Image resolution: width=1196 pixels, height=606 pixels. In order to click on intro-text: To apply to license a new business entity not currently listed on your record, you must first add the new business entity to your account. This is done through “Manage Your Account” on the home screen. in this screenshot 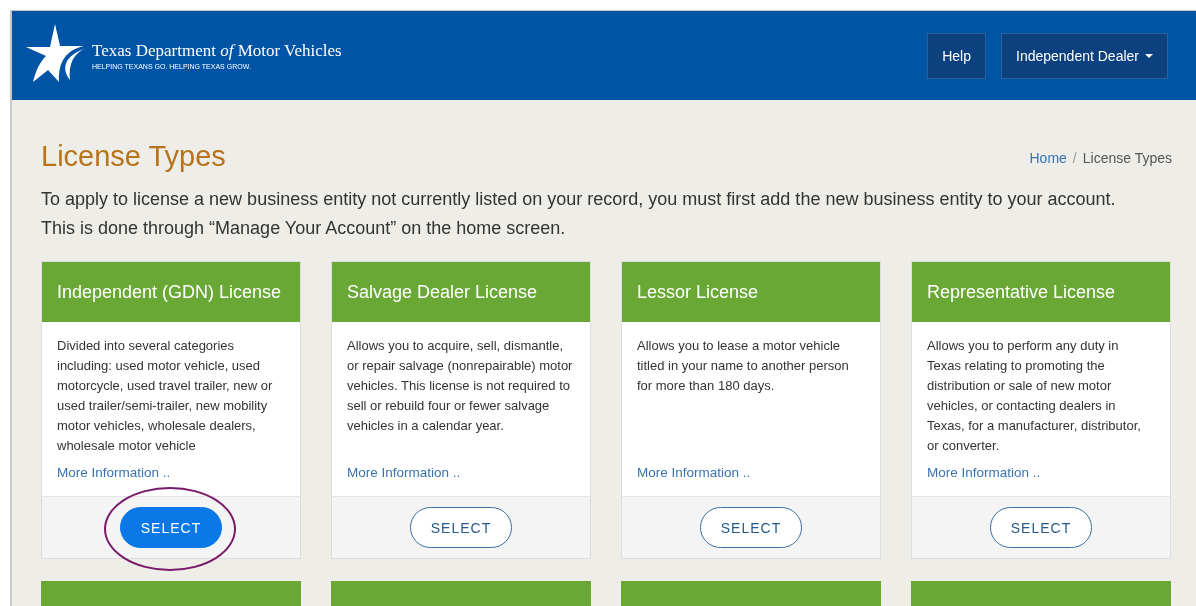, I will do `click(579, 214)`.